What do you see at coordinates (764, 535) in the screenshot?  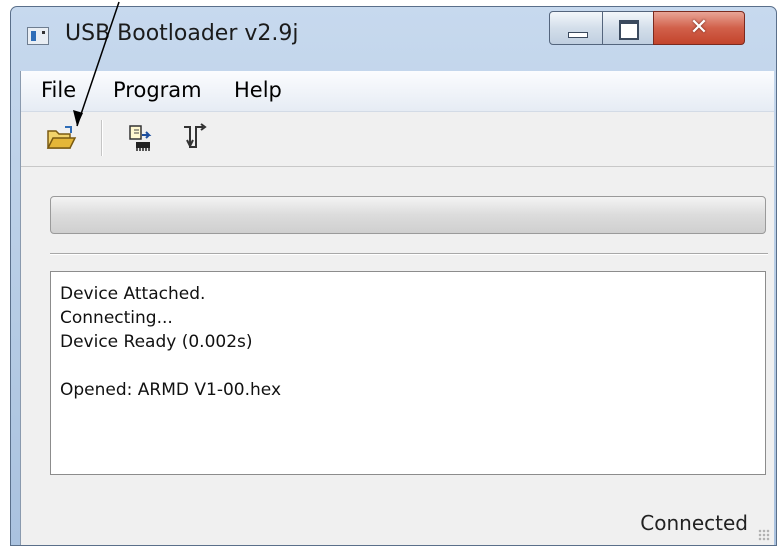 I see `resize-grip` at bounding box center [764, 535].